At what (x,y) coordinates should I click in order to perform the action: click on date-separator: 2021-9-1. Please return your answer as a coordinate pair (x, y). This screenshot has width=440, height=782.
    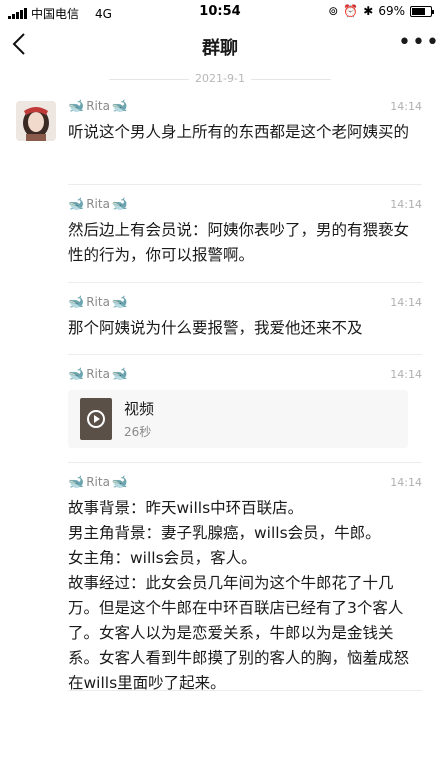
    Looking at the image, I should click on (220, 78).